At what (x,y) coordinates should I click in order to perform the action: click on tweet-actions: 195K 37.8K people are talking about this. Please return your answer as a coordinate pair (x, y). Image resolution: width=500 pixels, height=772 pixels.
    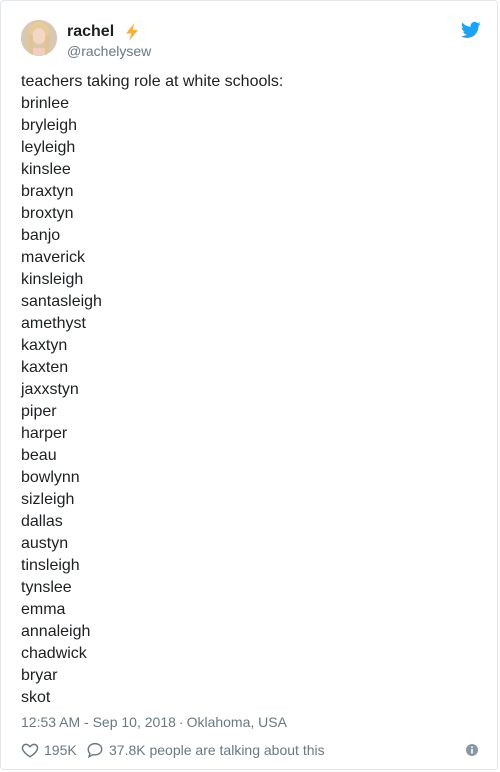
    Looking at the image, I should click on (251, 750).